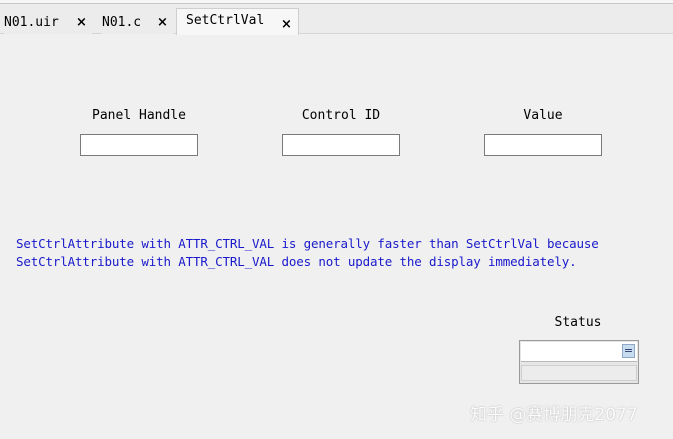  What do you see at coordinates (543, 115) in the screenshot?
I see `value-label: Value` at bounding box center [543, 115].